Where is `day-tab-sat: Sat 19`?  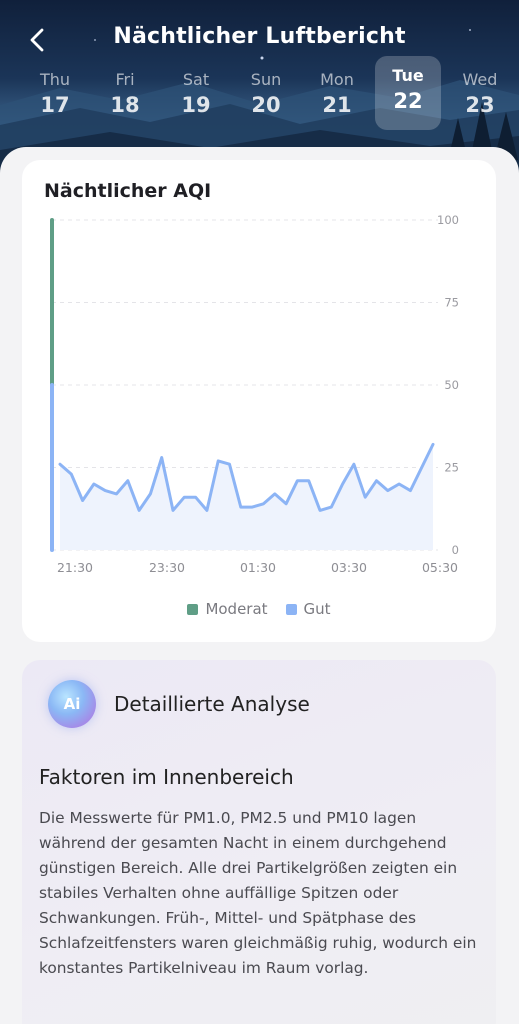
day-tab-sat: Sat 19 is located at coordinates (196, 97).